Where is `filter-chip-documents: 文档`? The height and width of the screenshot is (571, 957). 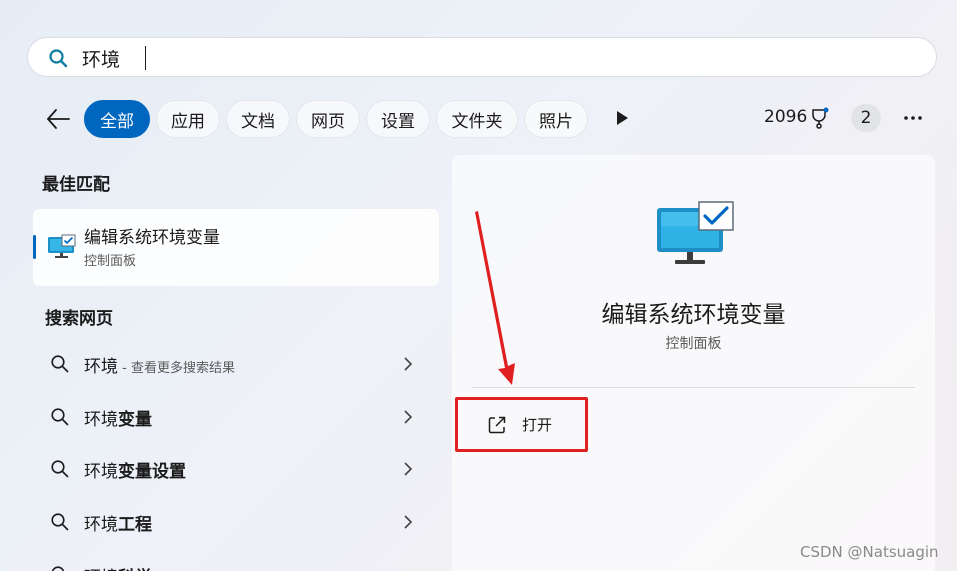
filter-chip-documents: 文档 is located at coordinates (258, 119).